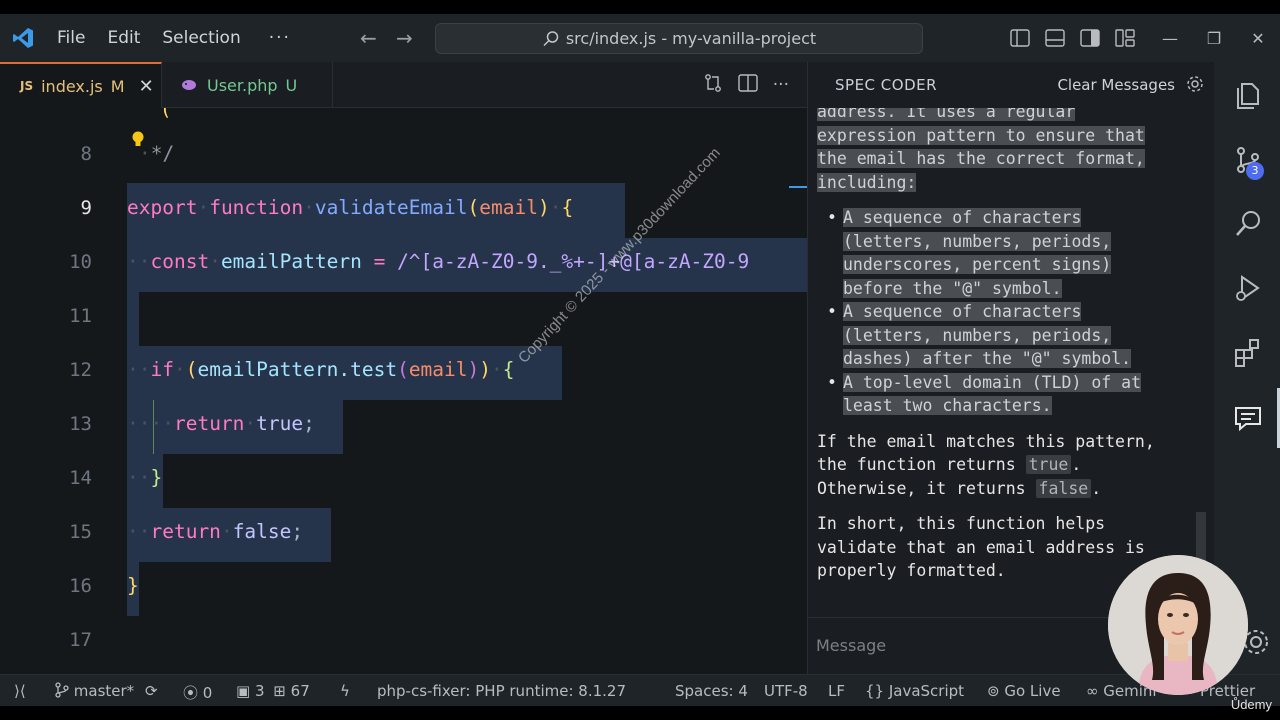  Describe the element at coordinates (403, 372) in the screenshot. I see `code-line-12: 12 ··if·(emailPattern.test(email))·{` at that location.